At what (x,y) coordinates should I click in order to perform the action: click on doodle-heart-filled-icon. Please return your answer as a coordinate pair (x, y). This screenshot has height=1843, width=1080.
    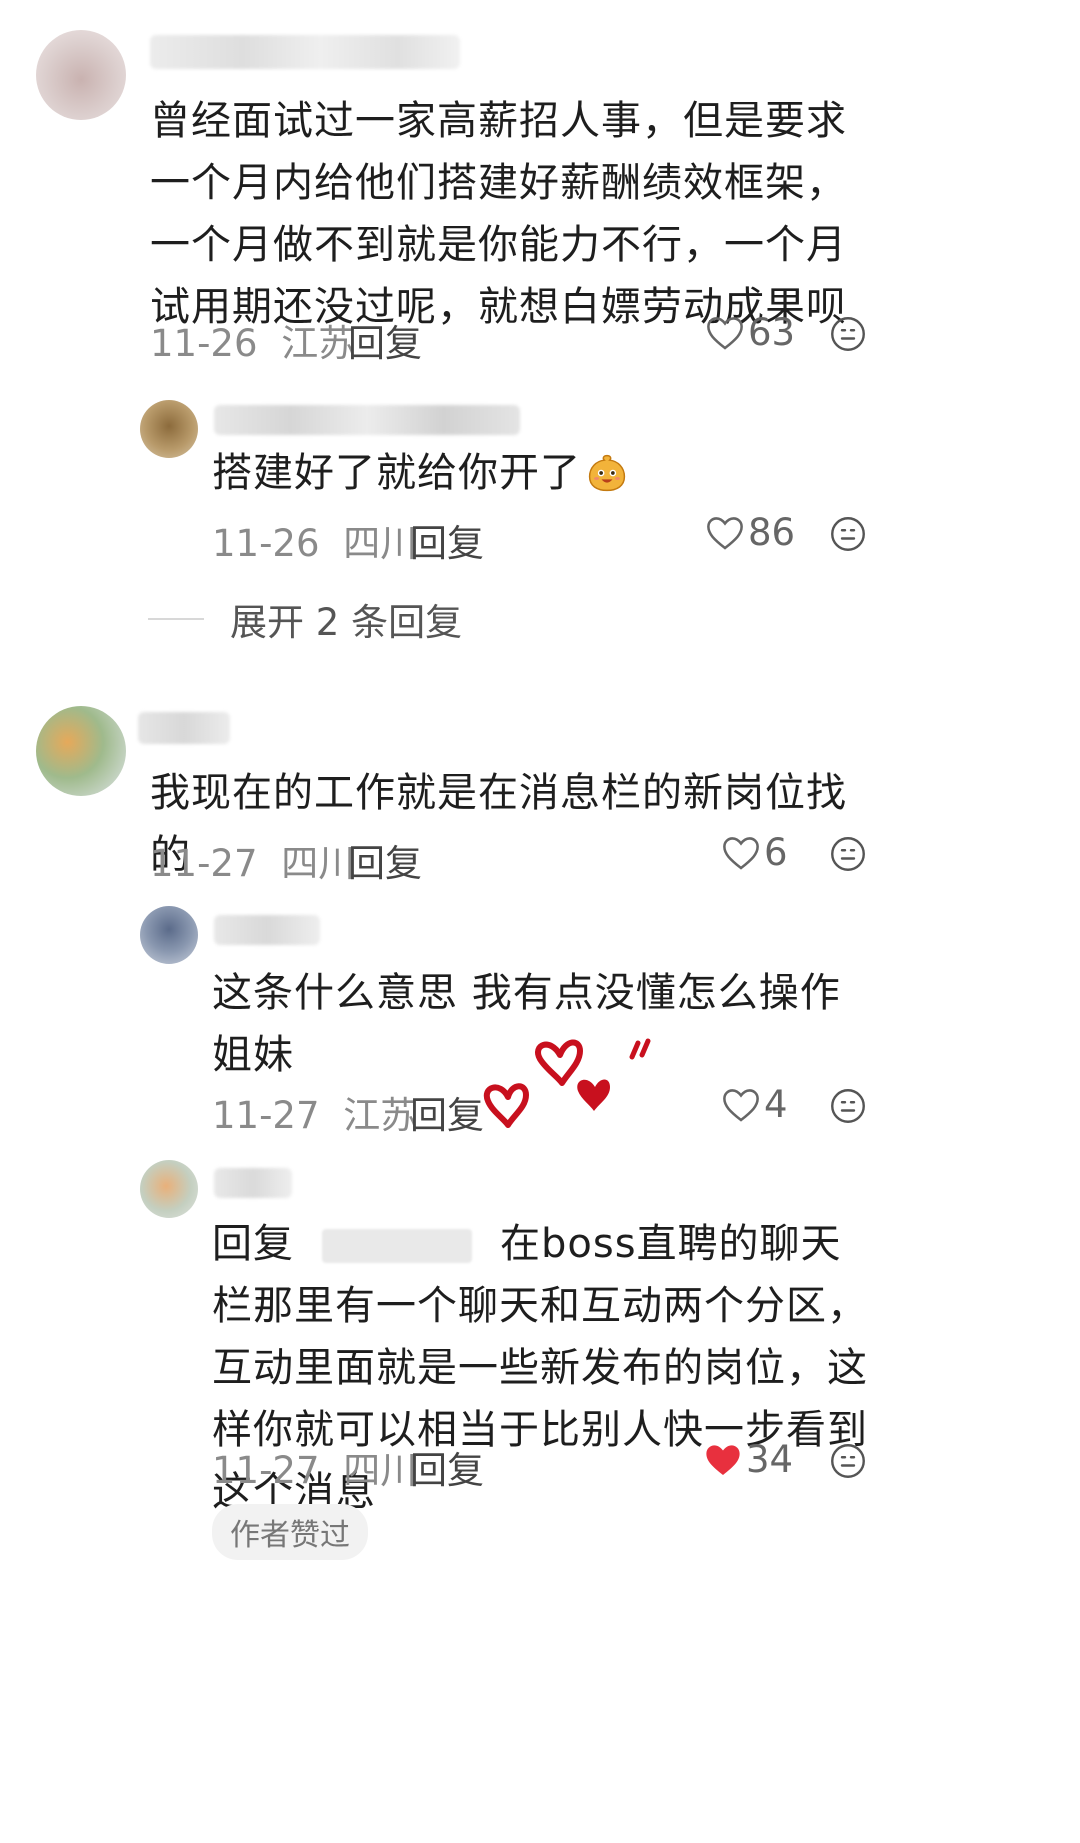
    Looking at the image, I should click on (593, 1095).